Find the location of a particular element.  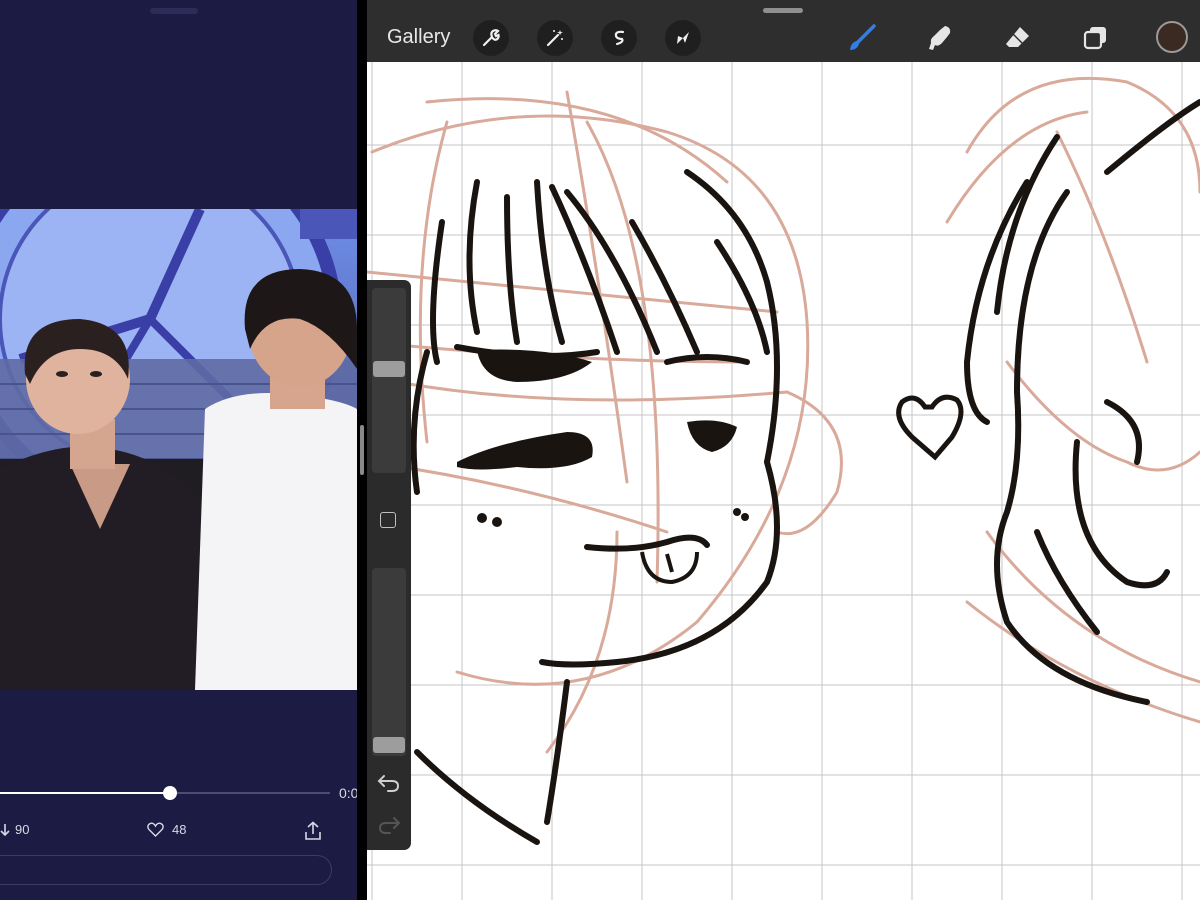

procreate-toolbar: Gallery is located at coordinates (783, 31).